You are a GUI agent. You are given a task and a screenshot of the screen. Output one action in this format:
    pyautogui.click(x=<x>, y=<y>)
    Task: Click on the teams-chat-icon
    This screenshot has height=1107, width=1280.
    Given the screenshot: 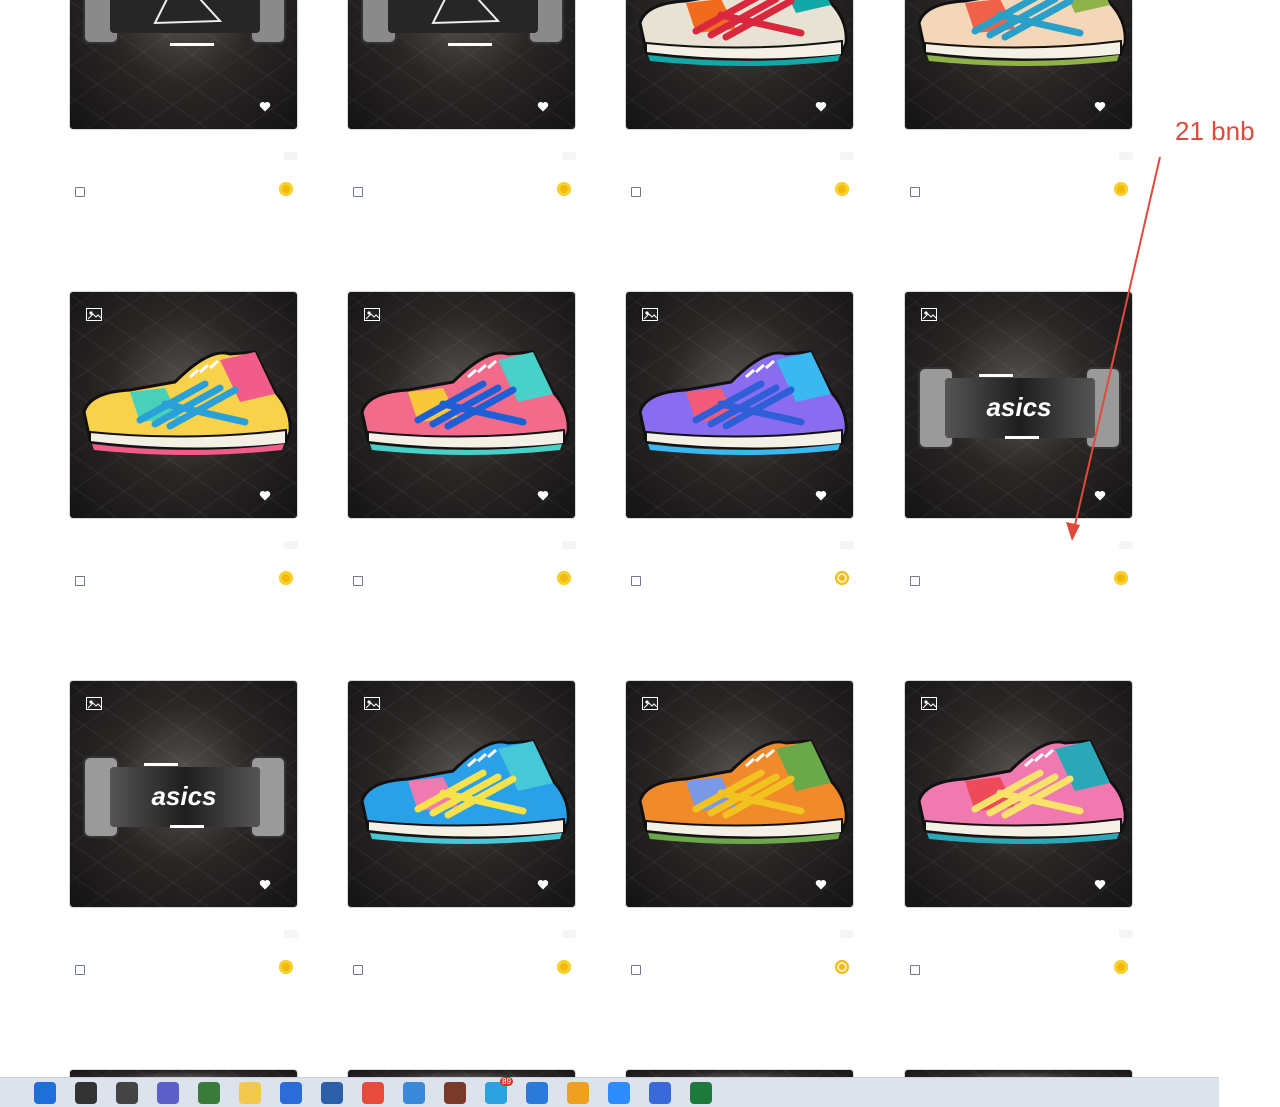 What is the action you would take?
    pyautogui.click(x=168, y=1092)
    